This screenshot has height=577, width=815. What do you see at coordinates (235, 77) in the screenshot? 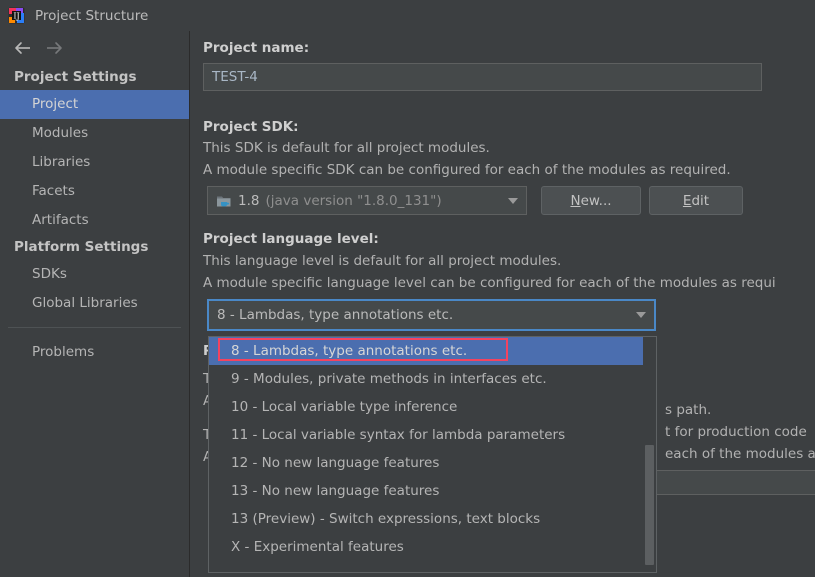
I see `project-name-value: TEST-4` at bounding box center [235, 77].